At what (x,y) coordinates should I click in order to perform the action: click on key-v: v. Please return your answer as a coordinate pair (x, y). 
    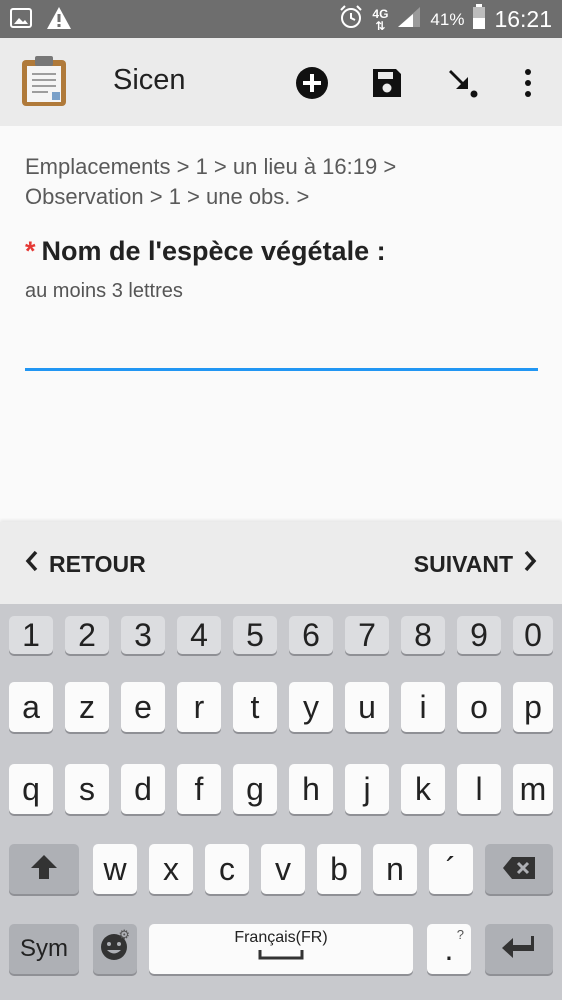
    Looking at the image, I should click on (283, 869).